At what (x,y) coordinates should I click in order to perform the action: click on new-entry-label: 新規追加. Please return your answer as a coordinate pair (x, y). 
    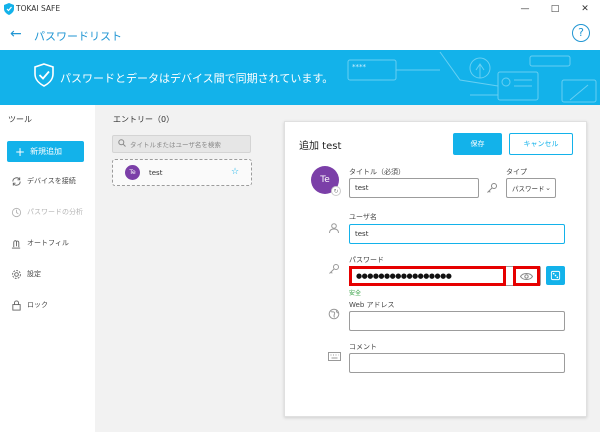
    Looking at the image, I should click on (46, 151).